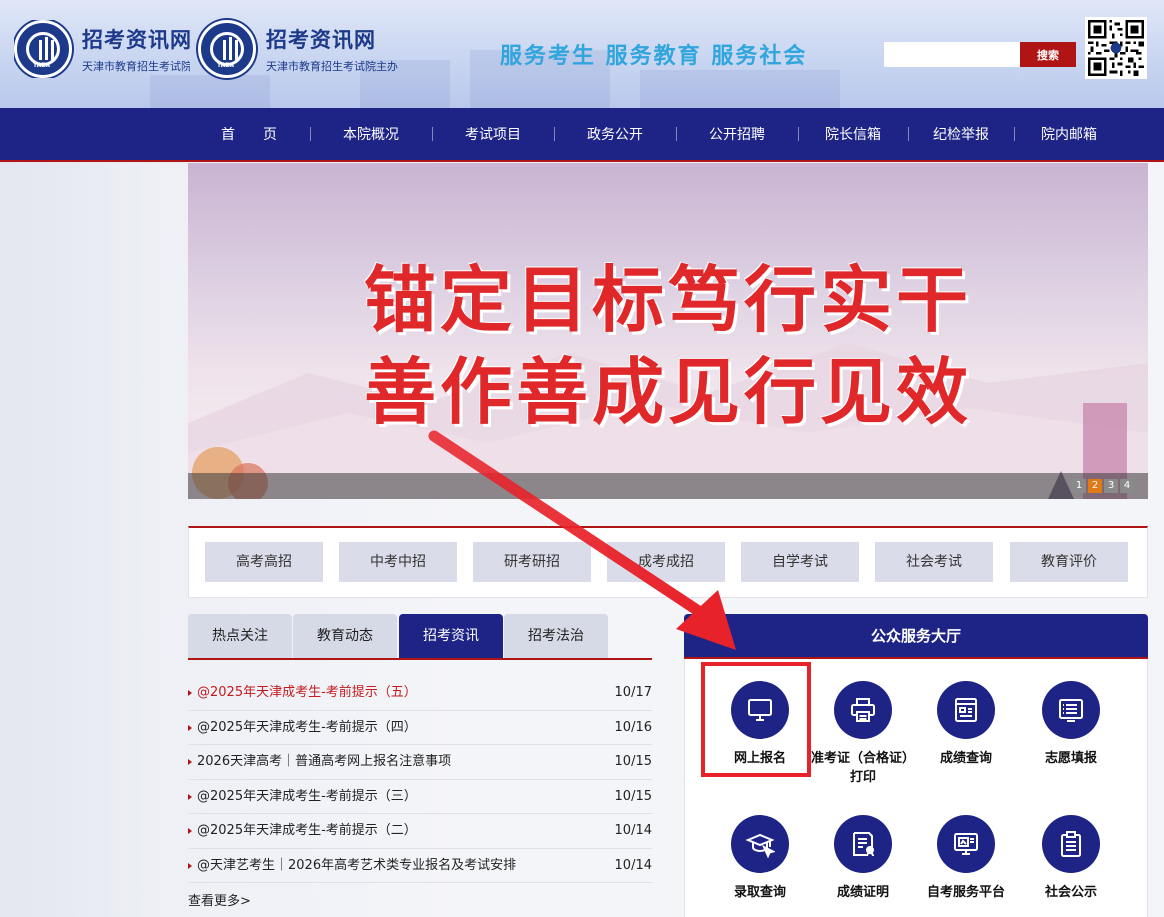  Describe the element at coordinates (249, 134) in the screenshot. I see `nav-home: 首 页` at that location.